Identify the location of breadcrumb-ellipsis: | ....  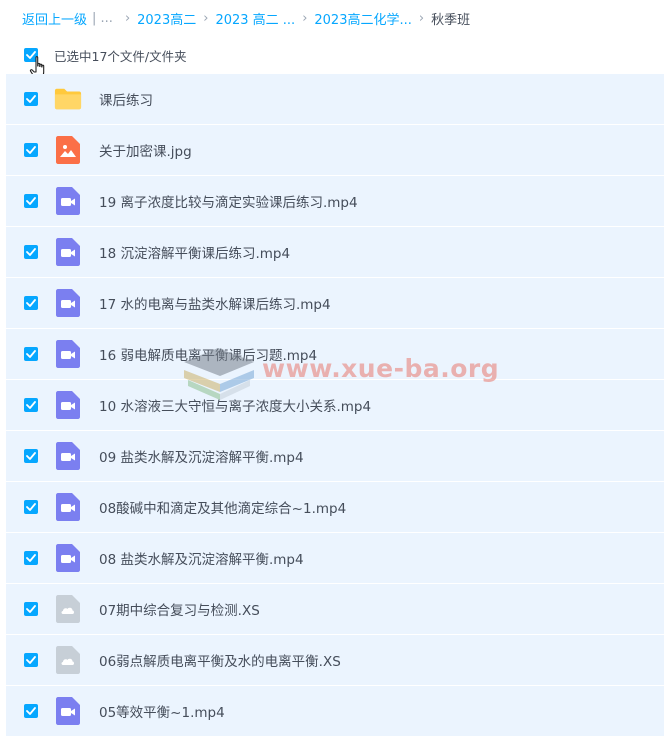
(102, 18).